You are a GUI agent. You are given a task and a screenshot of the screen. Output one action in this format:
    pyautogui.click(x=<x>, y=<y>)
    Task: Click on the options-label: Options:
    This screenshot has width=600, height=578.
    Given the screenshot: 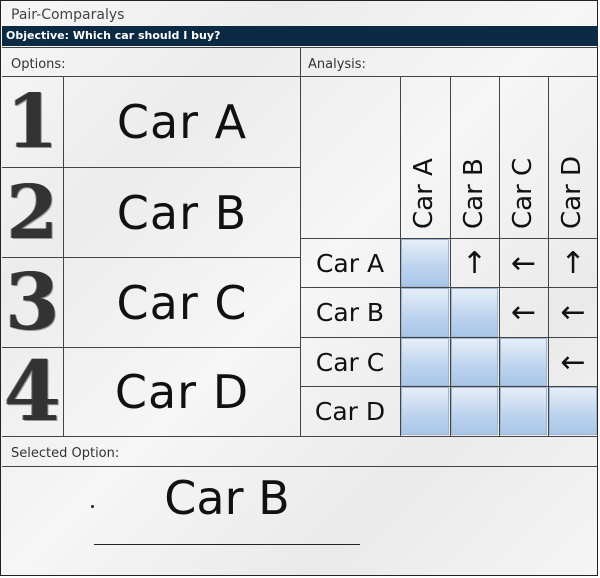 What is the action you would take?
    pyautogui.click(x=38, y=64)
    